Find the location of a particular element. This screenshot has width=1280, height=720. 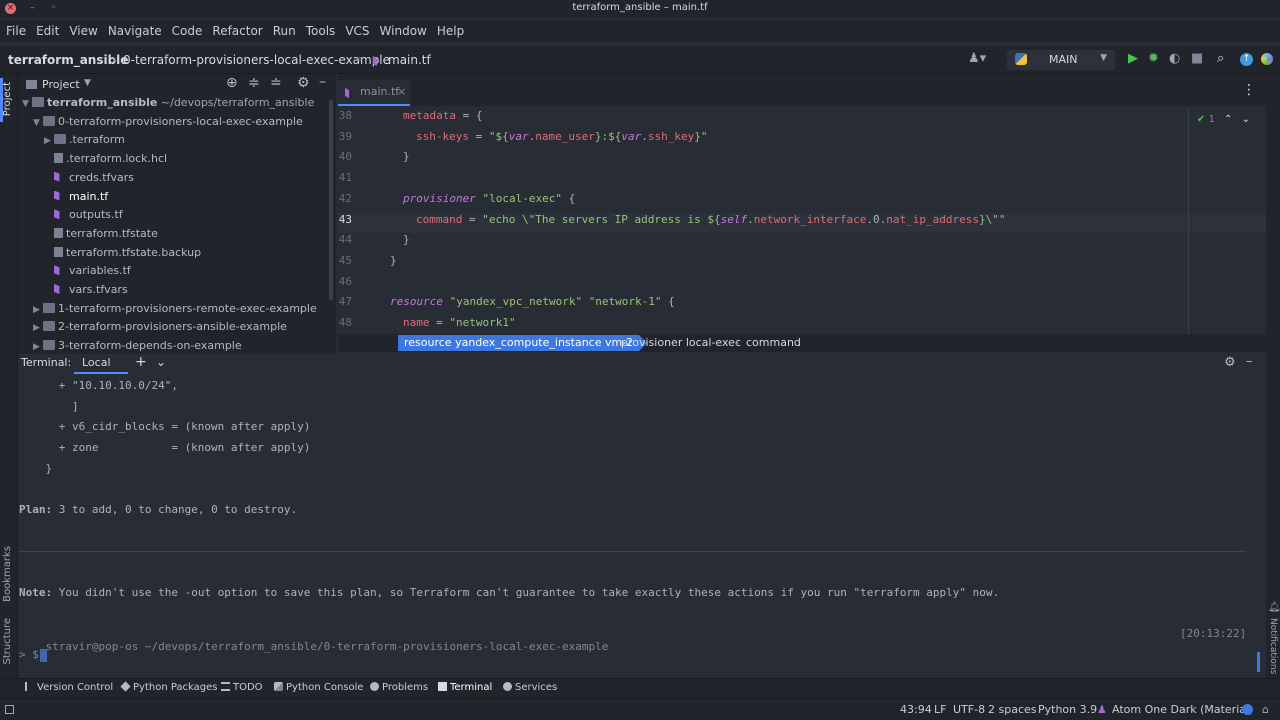

tab-problems: Problems is located at coordinates (399, 687).